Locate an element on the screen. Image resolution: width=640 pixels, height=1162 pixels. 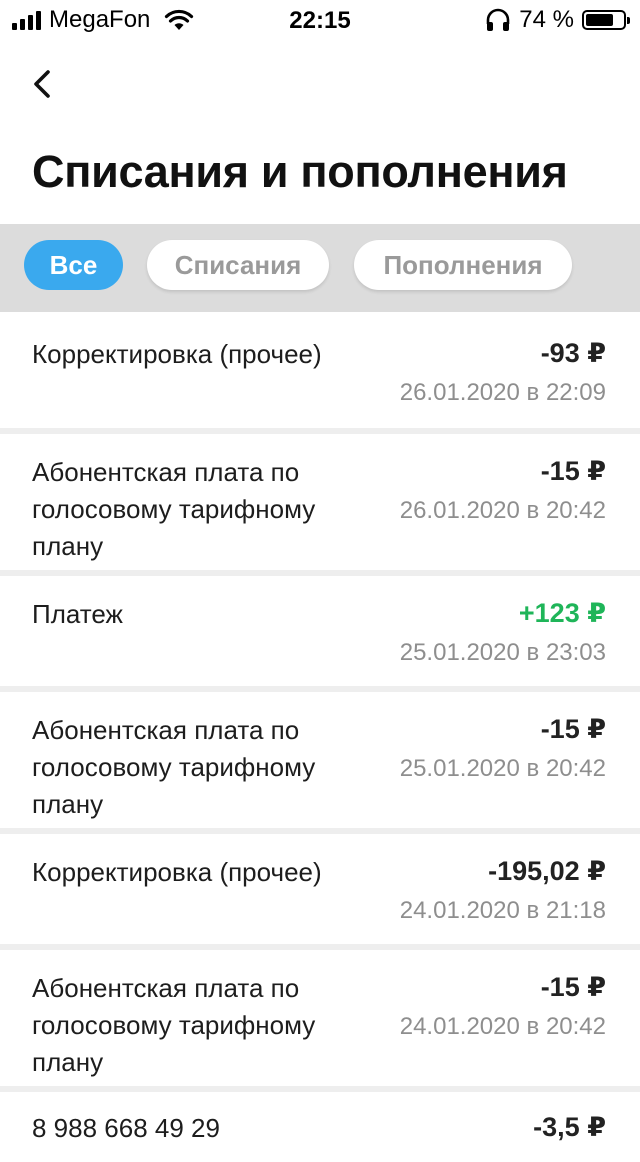
filter-debits-chip: Списания is located at coordinates (238, 265).